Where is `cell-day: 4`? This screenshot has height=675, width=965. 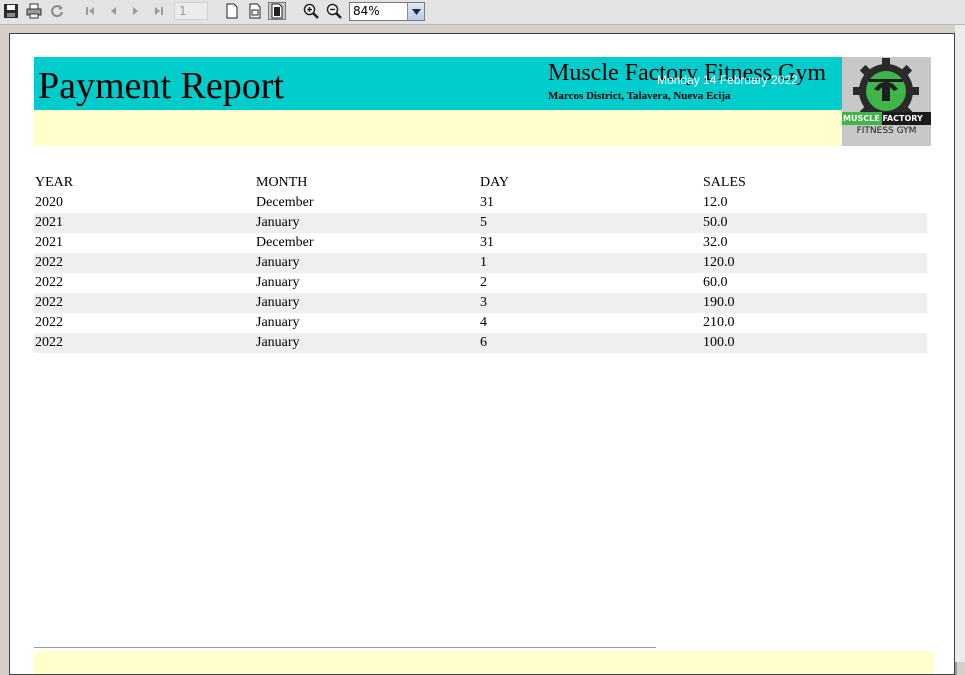
cell-day: 4 is located at coordinates (483, 322).